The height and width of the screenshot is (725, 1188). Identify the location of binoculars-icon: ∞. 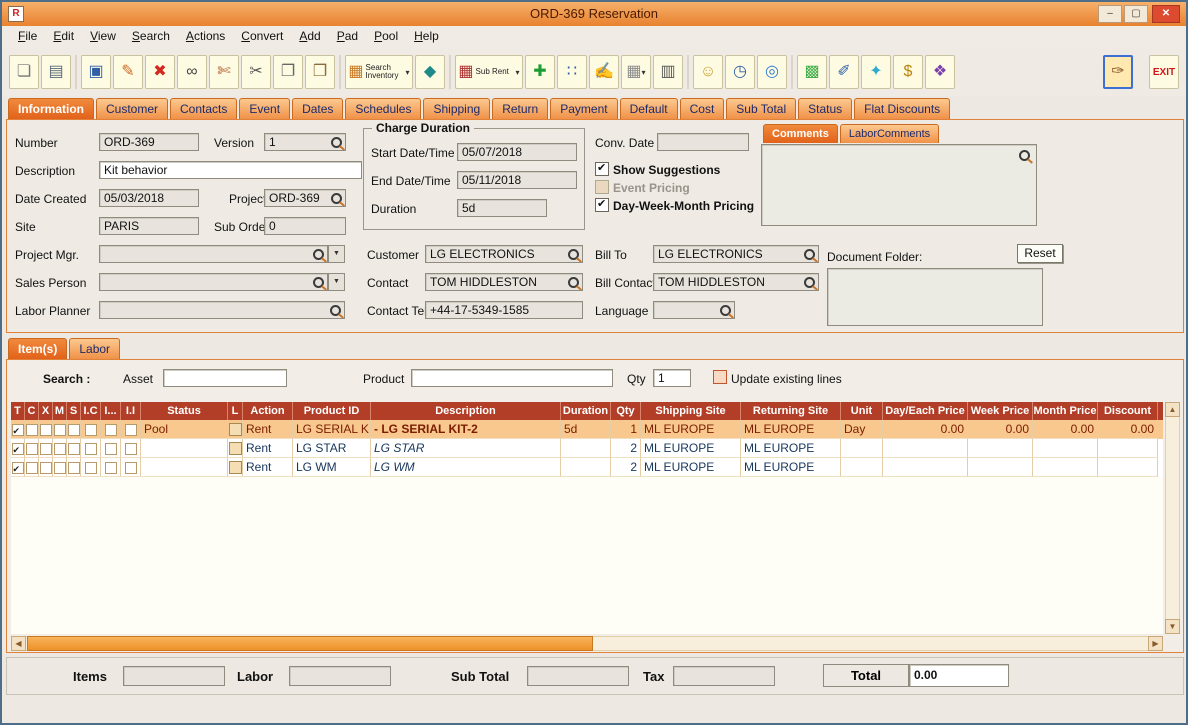
(192, 72).